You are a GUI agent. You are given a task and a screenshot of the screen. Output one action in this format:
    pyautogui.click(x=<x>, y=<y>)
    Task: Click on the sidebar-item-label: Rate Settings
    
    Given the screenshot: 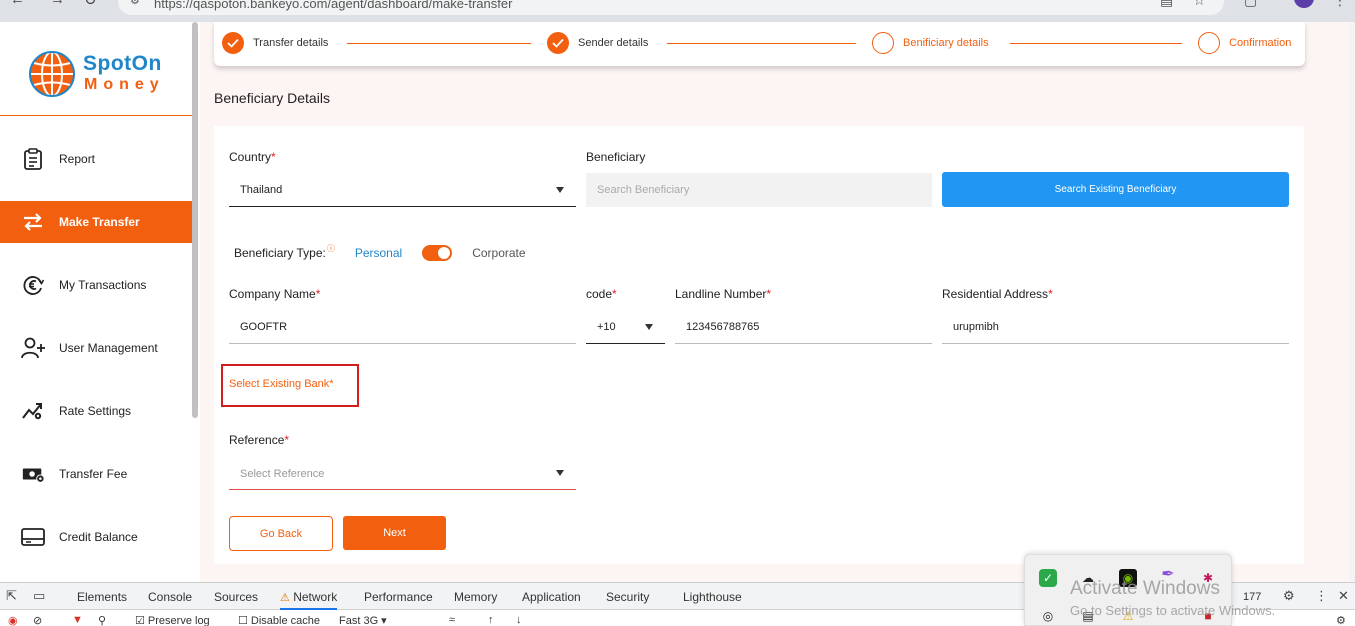 What is the action you would take?
    pyautogui.click(x=95, y=411)
    